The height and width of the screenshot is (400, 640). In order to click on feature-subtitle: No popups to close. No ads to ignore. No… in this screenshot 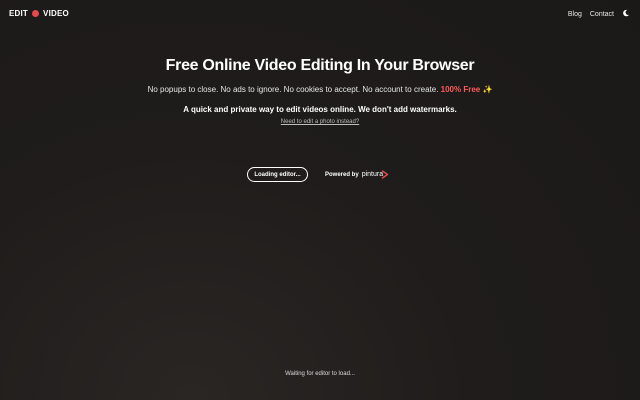, I will do `click(320, 89)`.